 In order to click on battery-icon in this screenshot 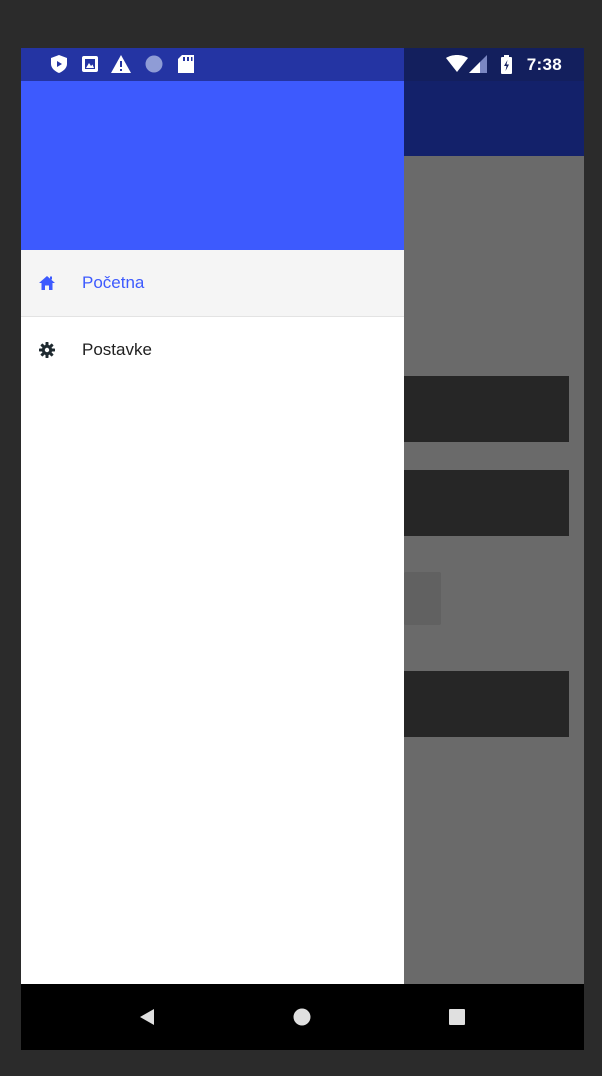, I will do `click(506, 64)`.